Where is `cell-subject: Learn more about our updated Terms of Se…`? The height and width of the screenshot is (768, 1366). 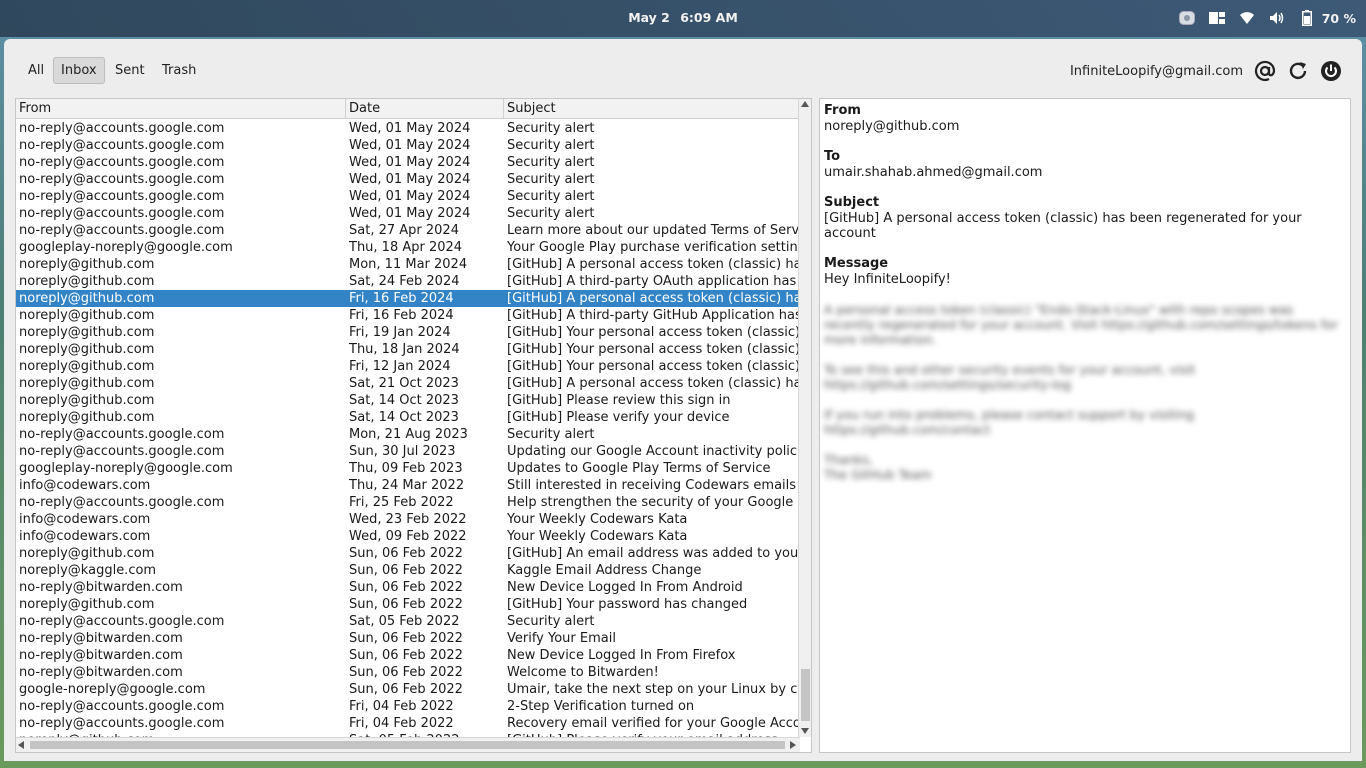 cell-subject: Learn more about our updated Terms of Se… is located at coordinates (653, 230).